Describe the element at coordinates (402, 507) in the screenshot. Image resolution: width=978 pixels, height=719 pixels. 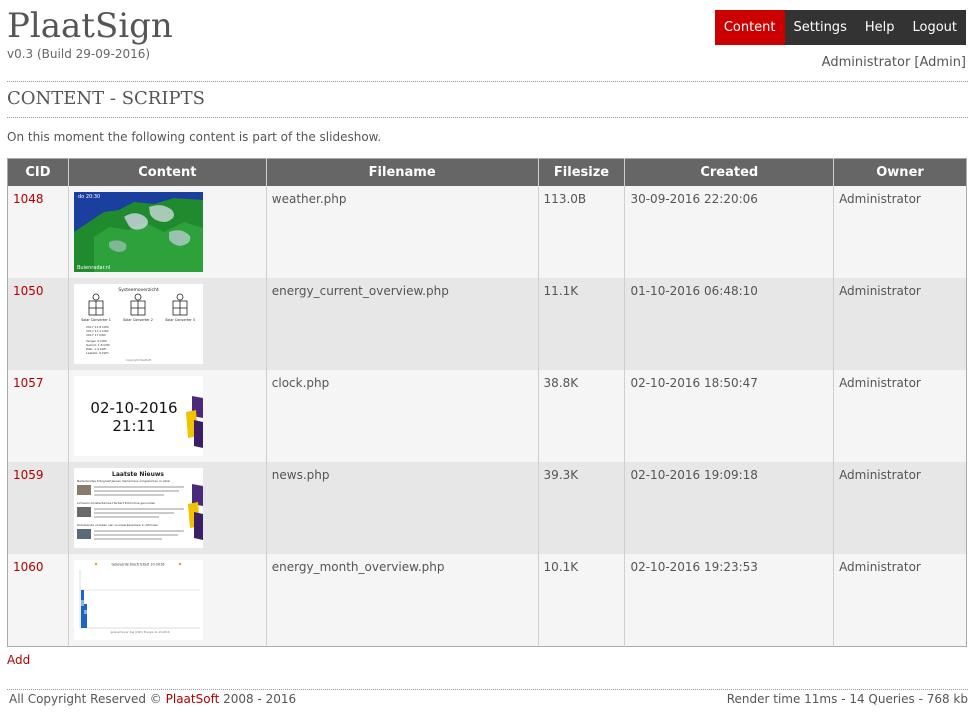
I see `filename-cell: news.php` at that location.